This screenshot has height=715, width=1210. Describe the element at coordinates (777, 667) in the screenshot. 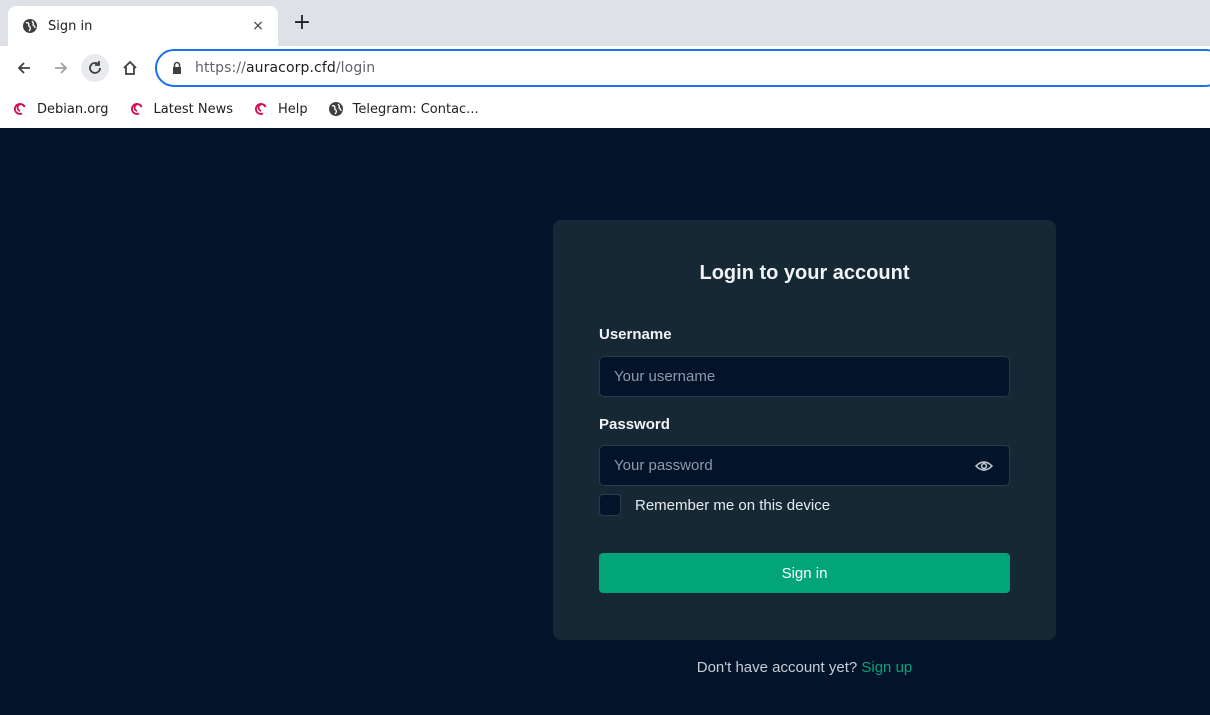

I see `signup-prompt: Don't have account yet?` at that location.